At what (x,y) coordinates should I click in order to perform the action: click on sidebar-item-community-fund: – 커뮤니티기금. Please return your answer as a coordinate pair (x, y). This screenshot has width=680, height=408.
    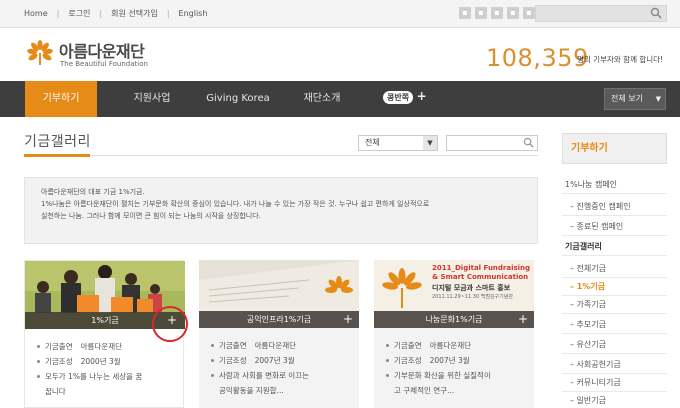
    Looking at the image, I should click on (614, 383).